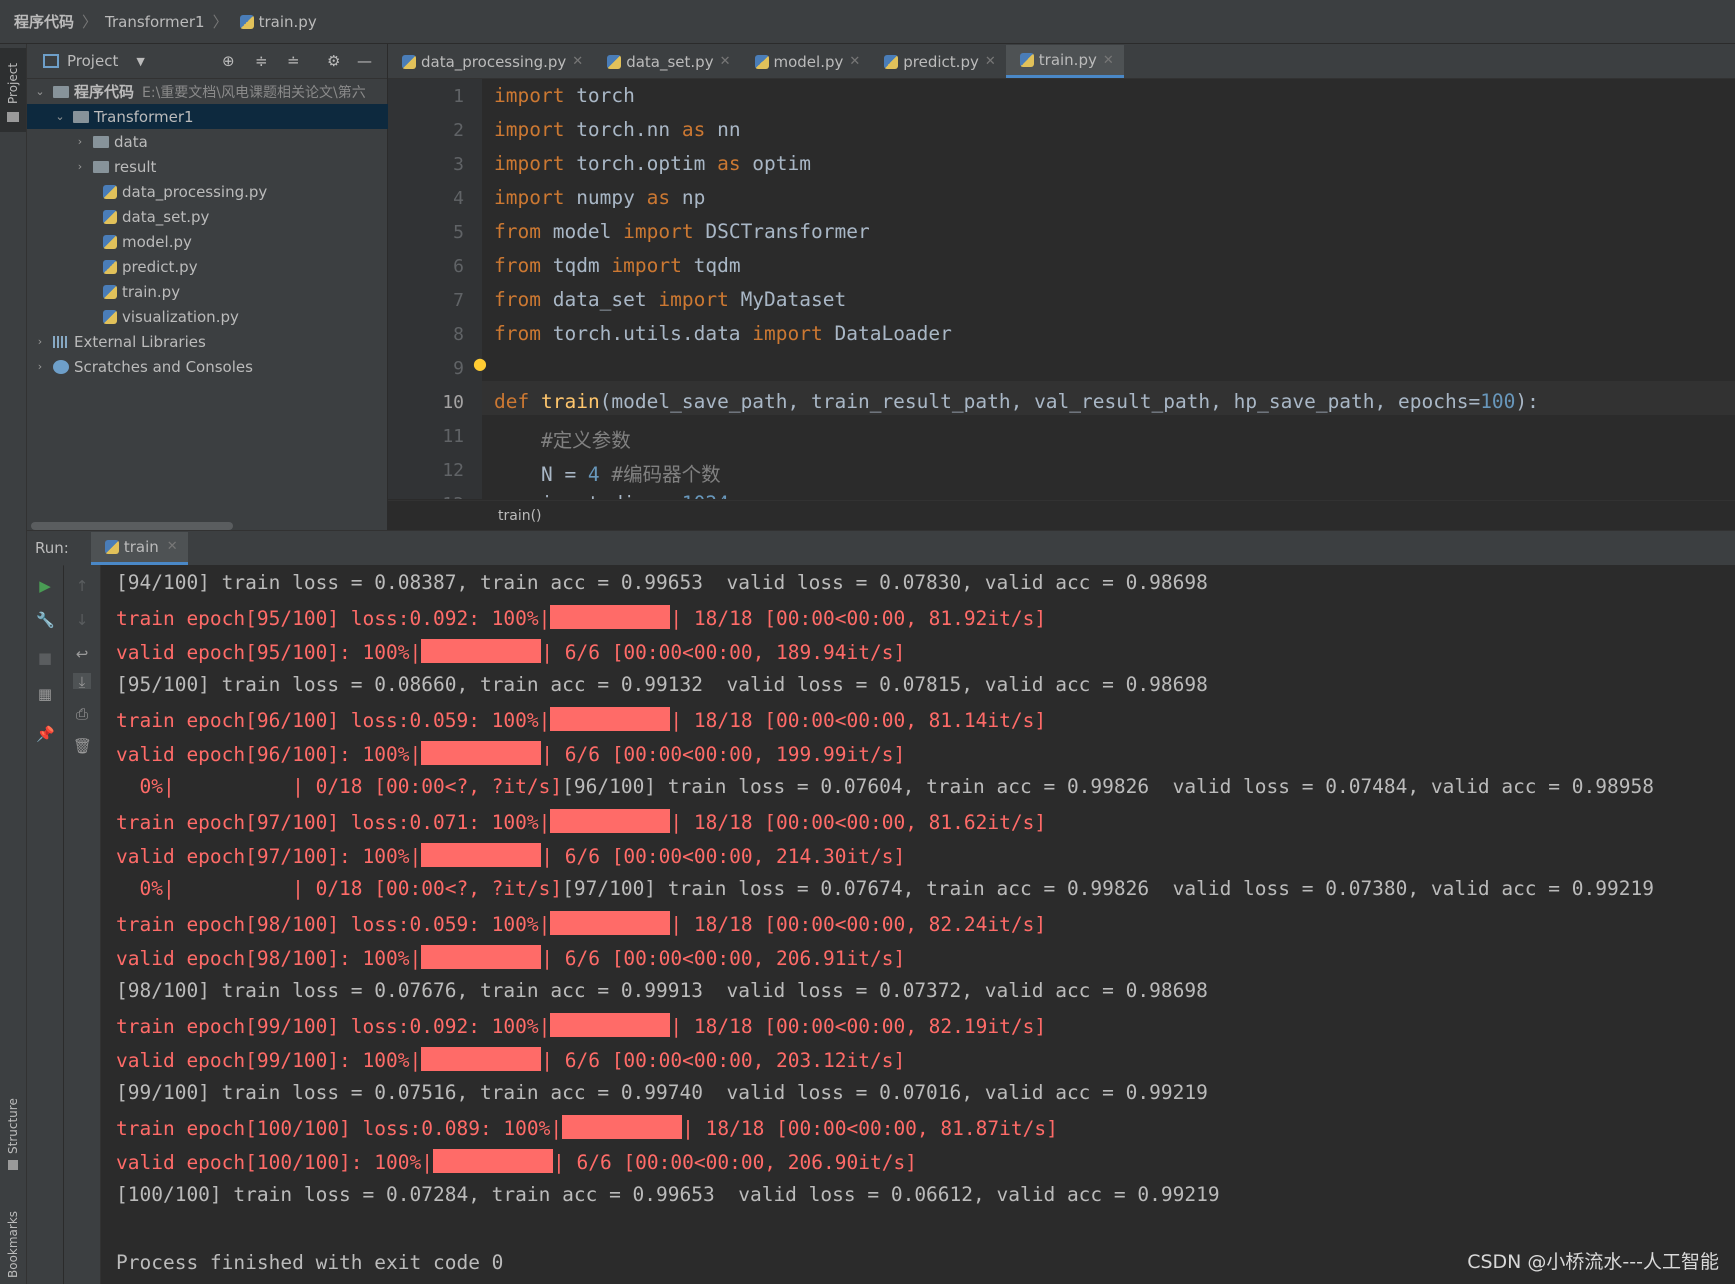  Describe the element at coordinates (564, 95) in the screenshot. I see `code-line: import torch` at that location.